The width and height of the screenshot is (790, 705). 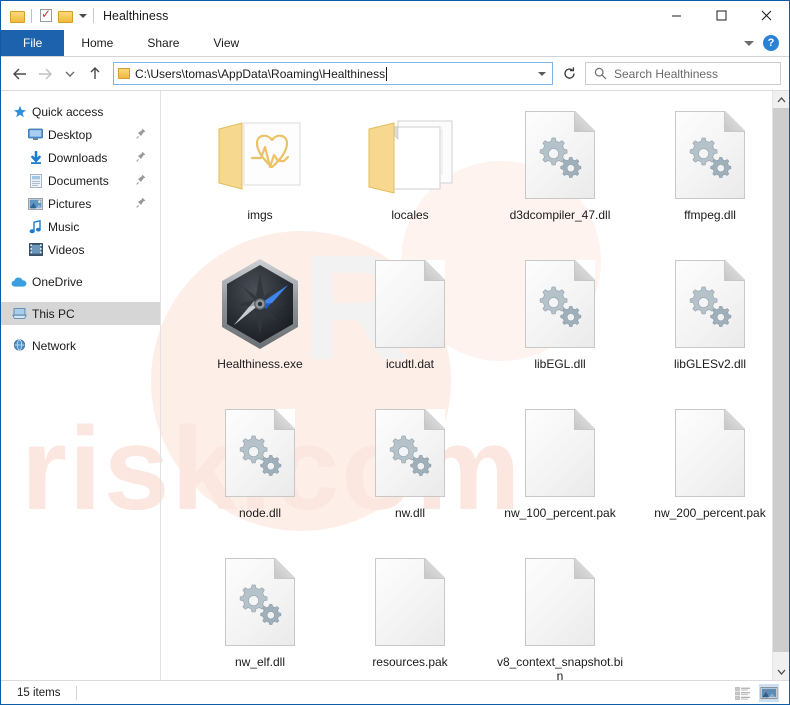 I want to click on this-pc-icon, so click(x=19, y=313).